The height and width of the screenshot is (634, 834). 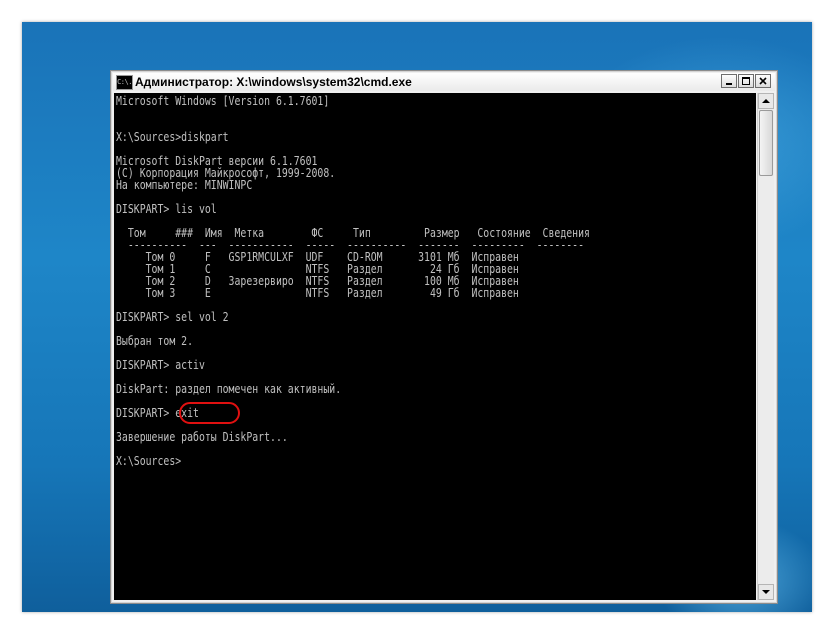 What do you see at coordinates (184, 185) in the screenshot?
I see `console-line: На компьютере: MINWINPC` at bounding box center [184, 185].